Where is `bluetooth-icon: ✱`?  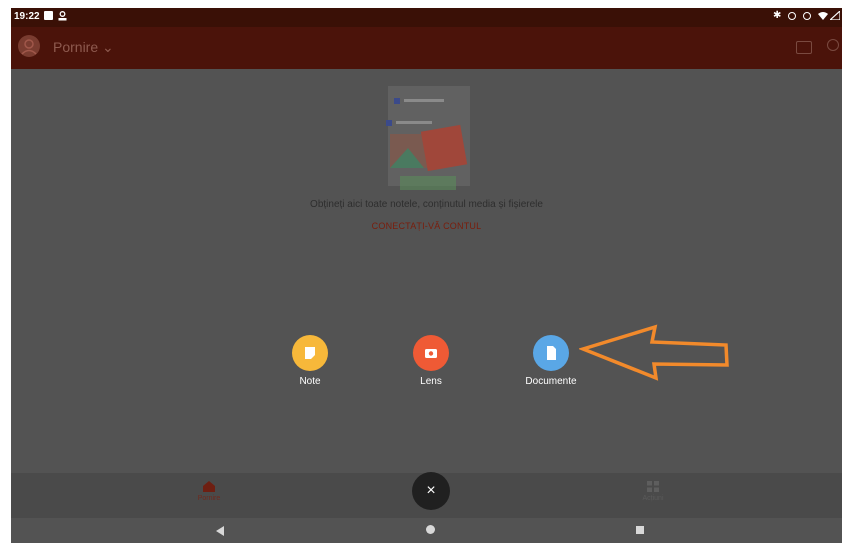 bluetooth-icon: ✱ is located at coordinates (777, 15).